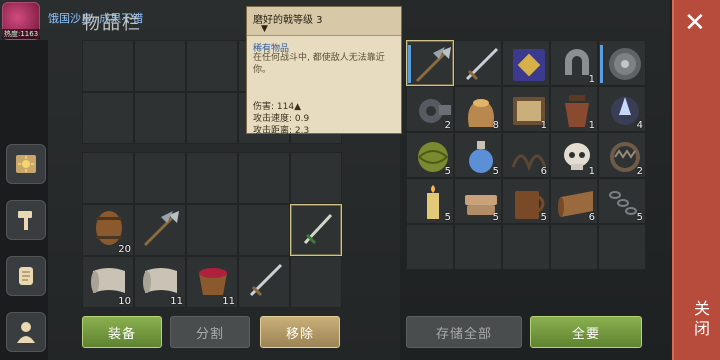  What do you see at coordinates (26, 220) in the screenshot?
I see `hammer-icon` at bounding box center [26, 220].